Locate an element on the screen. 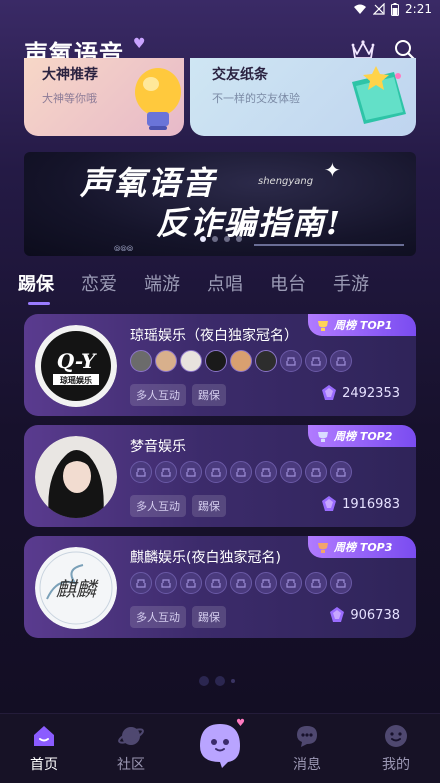 The image size is (440, 783). promo-subtitle: 大神等你哦 is located at coordinates (69, 98).